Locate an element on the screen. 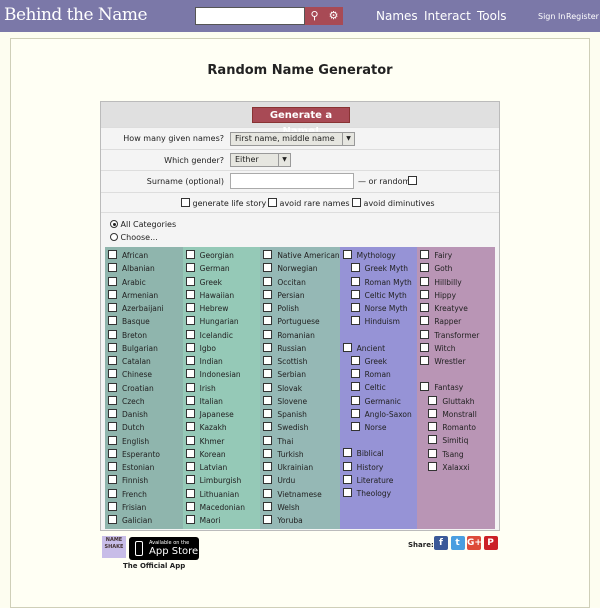  category-item: English is located at coordinates (144, 441).